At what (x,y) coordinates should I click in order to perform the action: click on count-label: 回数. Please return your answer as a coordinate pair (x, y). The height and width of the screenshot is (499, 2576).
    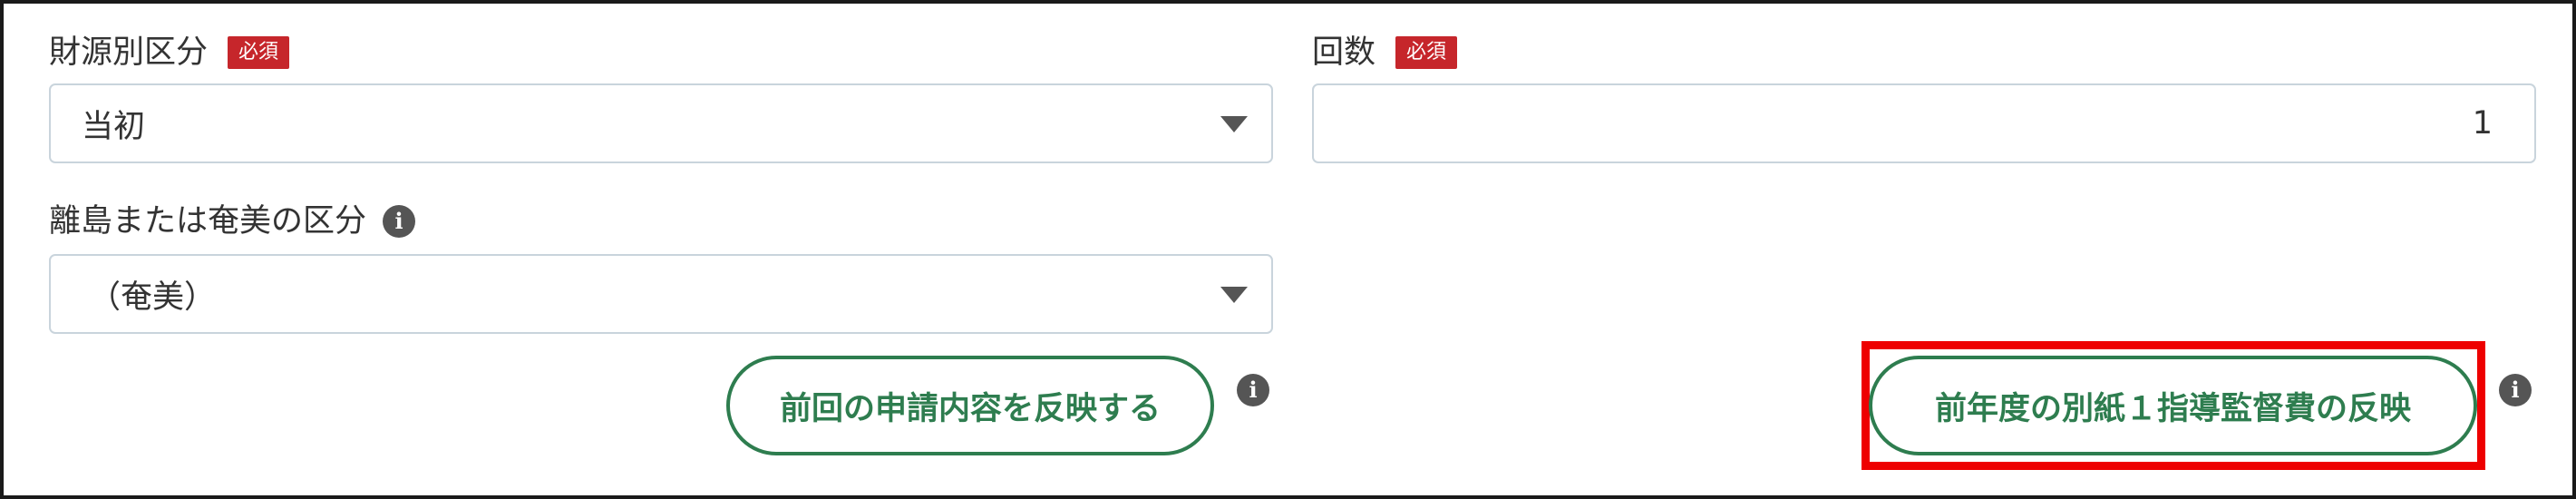
    Looking at the image, I should click on (1344, 52).